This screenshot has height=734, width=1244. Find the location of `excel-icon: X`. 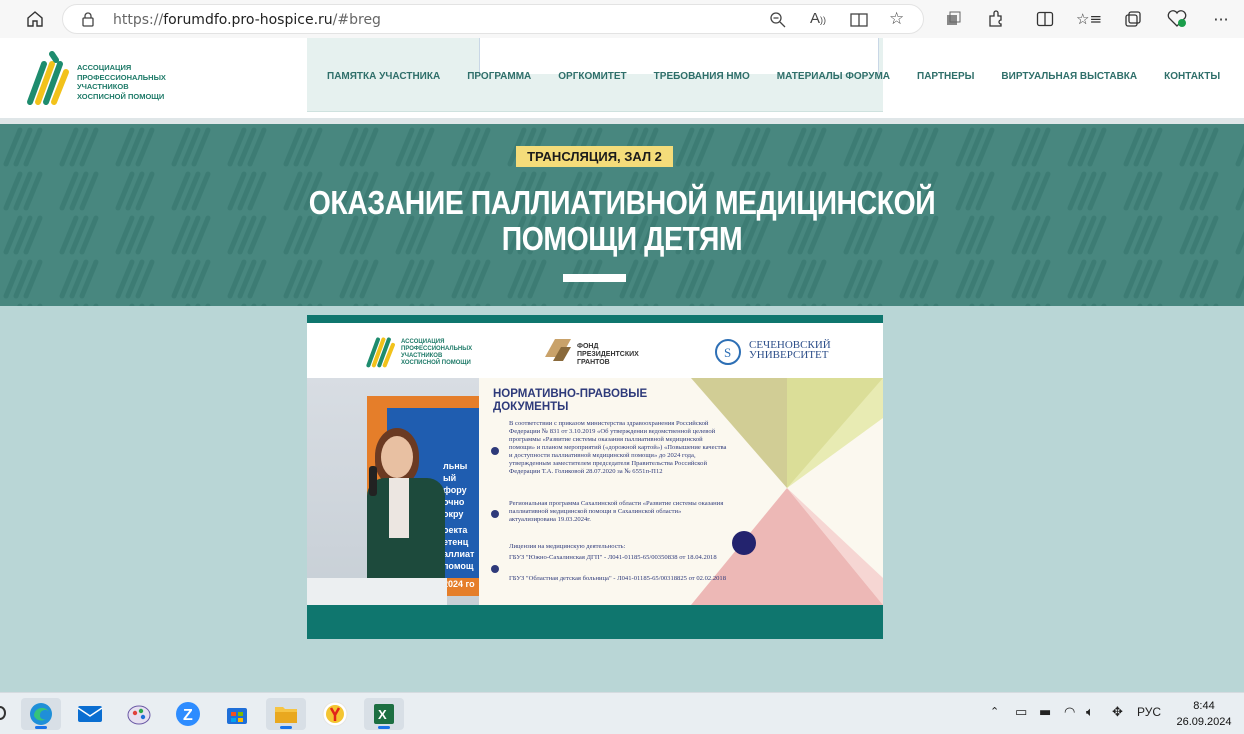

excel-icon: X is located at coordinates (384, 714).